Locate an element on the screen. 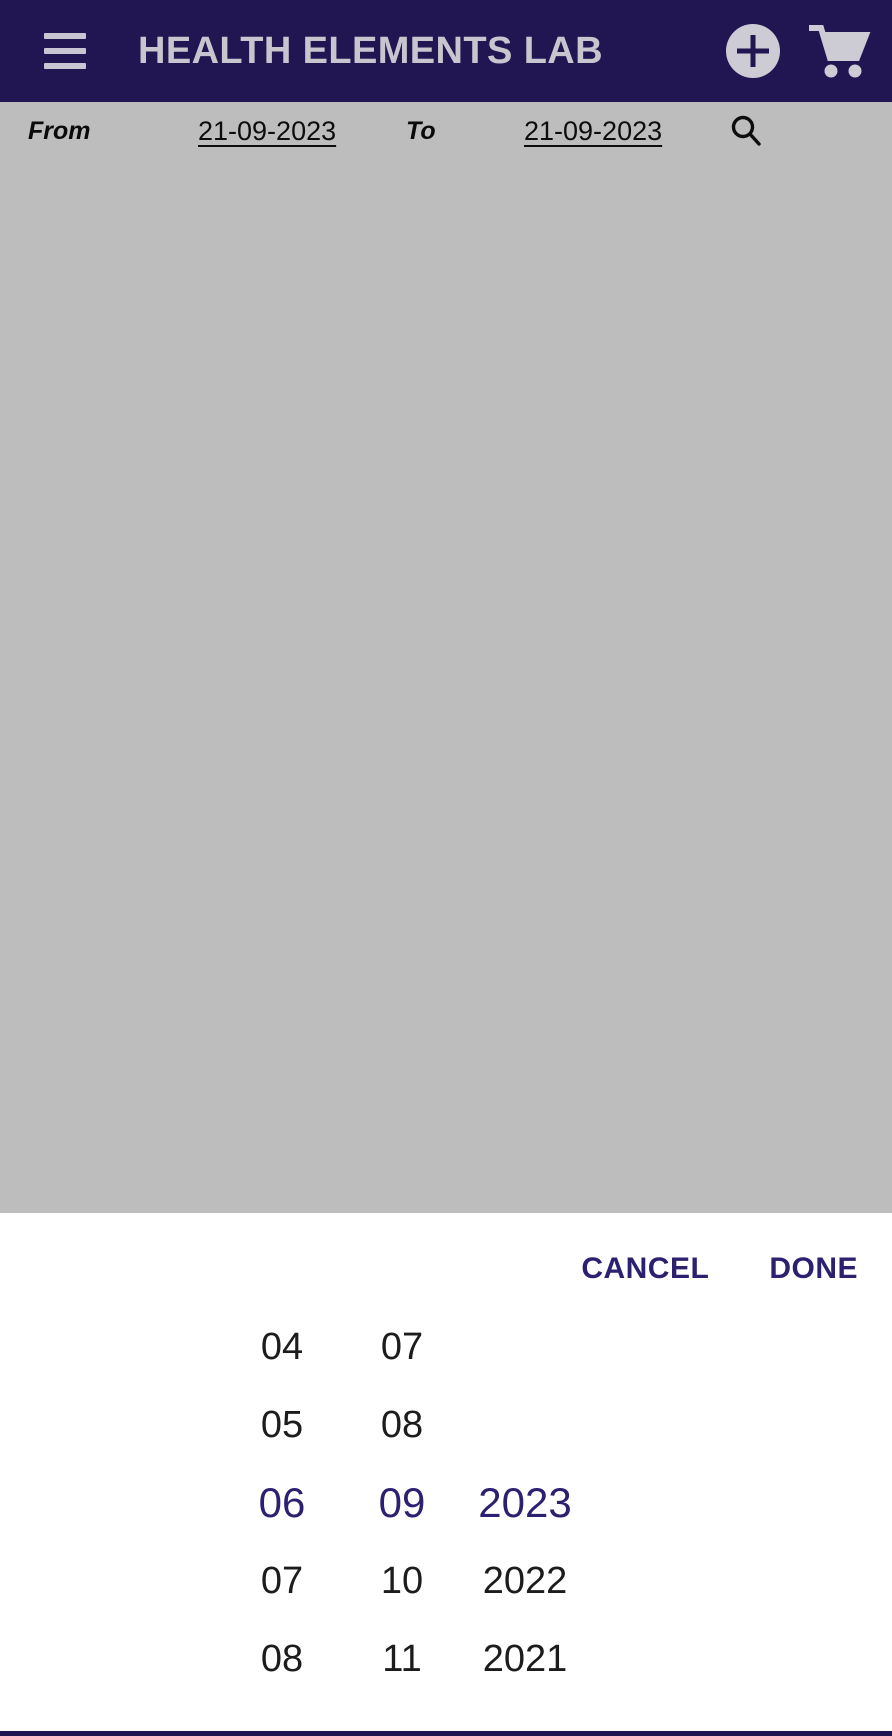 This screenshot has height=1736, width=892. to-label: To is located at coordinates (421, 130).